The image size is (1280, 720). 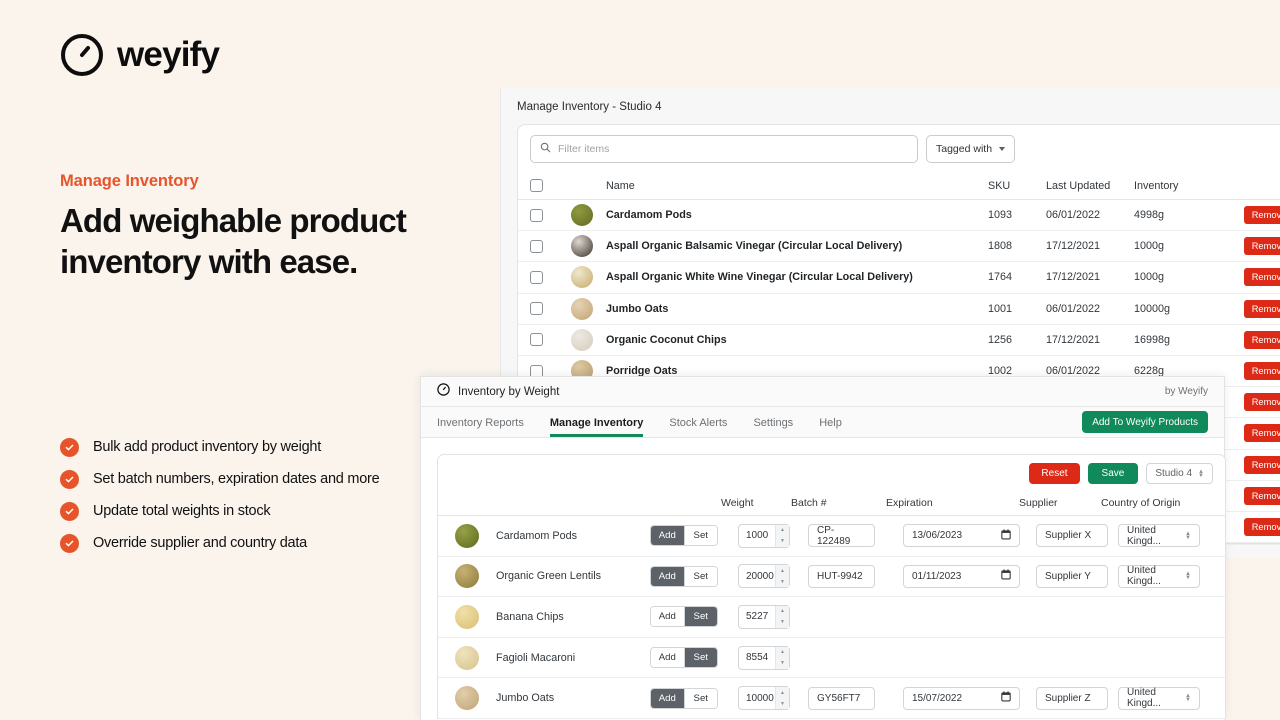 What do you see at coordinates (971, 149) in the screenshot?
I see `tagged-with-dropdown: Tagged with` at bounding box center [971, 149].